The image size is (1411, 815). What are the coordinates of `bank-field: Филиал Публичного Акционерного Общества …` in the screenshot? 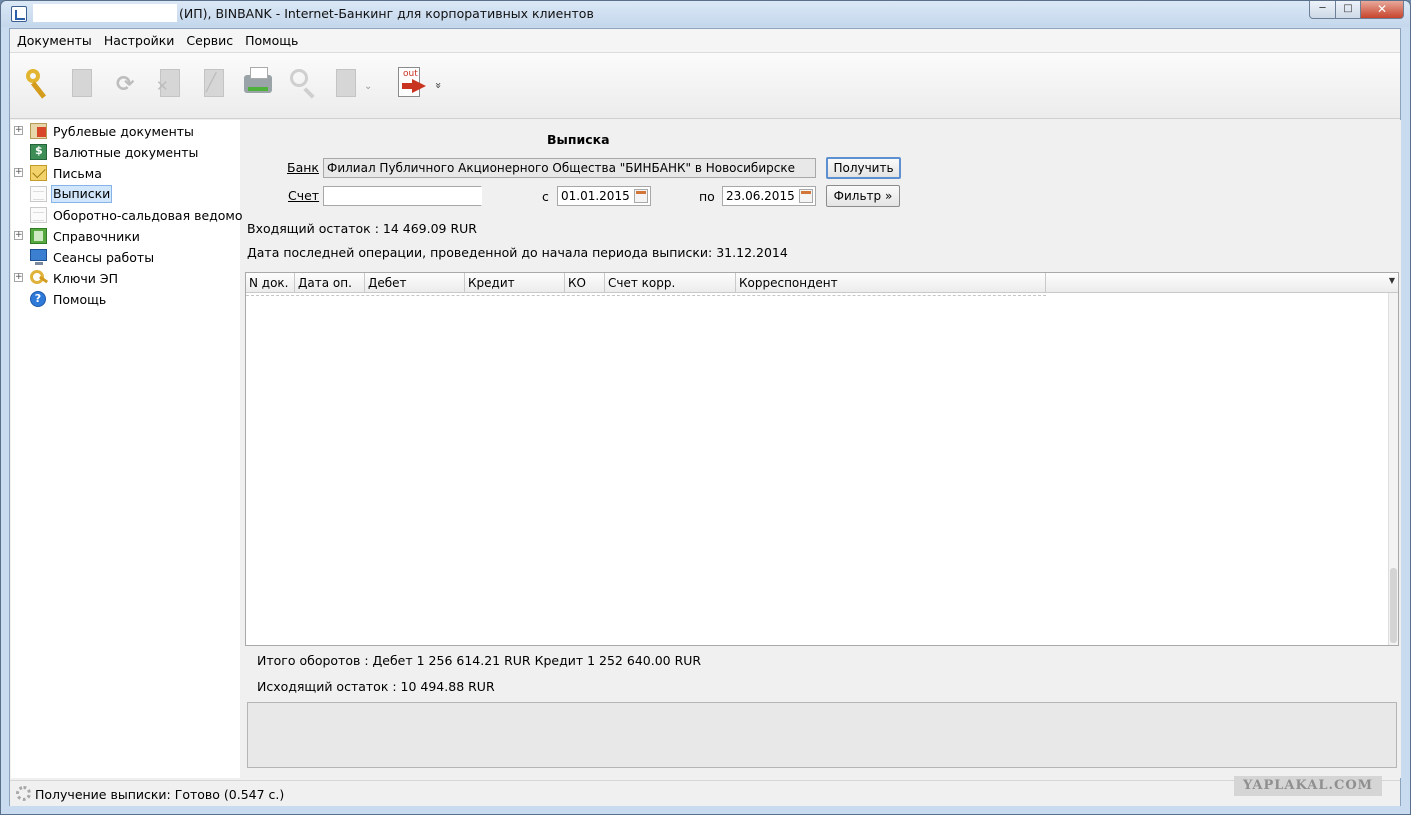 It's located at (569, 168).